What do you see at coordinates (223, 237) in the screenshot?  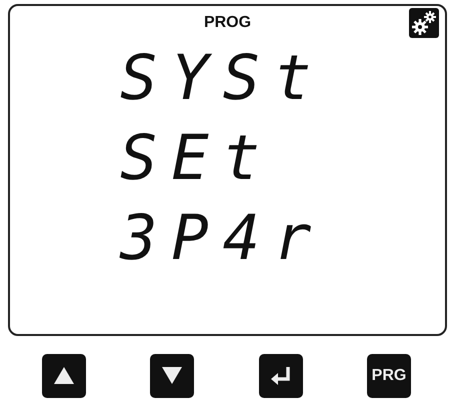 I see `segment-readout: 3P4r` at bounding box center [223, 237].